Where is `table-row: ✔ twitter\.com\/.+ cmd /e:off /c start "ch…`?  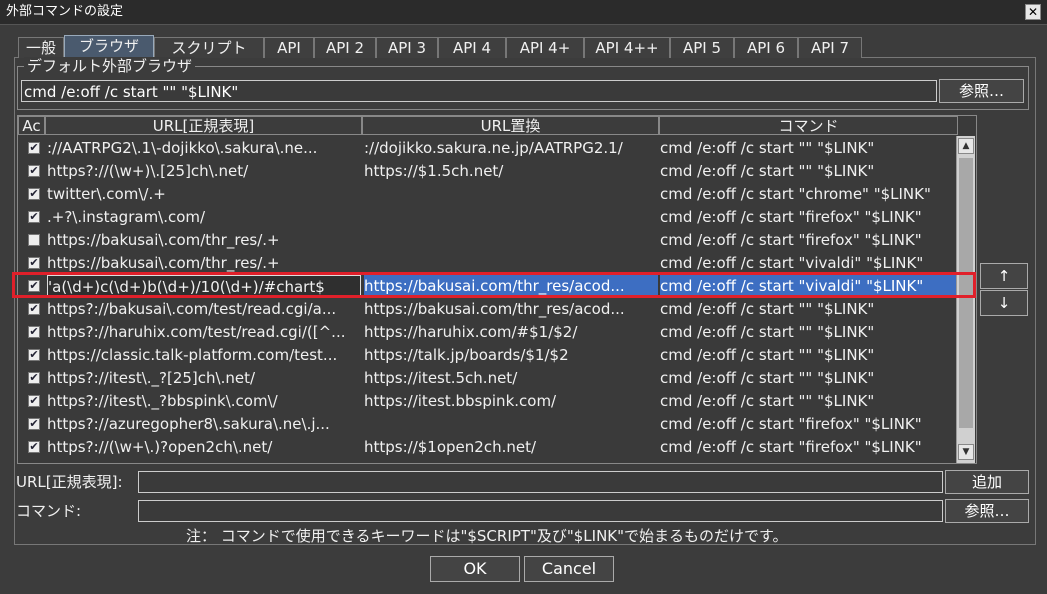
table-row: ✔ twitter\.com\/.+ cmd /e:off /c start "ch… is located at coordinates (488, 194).